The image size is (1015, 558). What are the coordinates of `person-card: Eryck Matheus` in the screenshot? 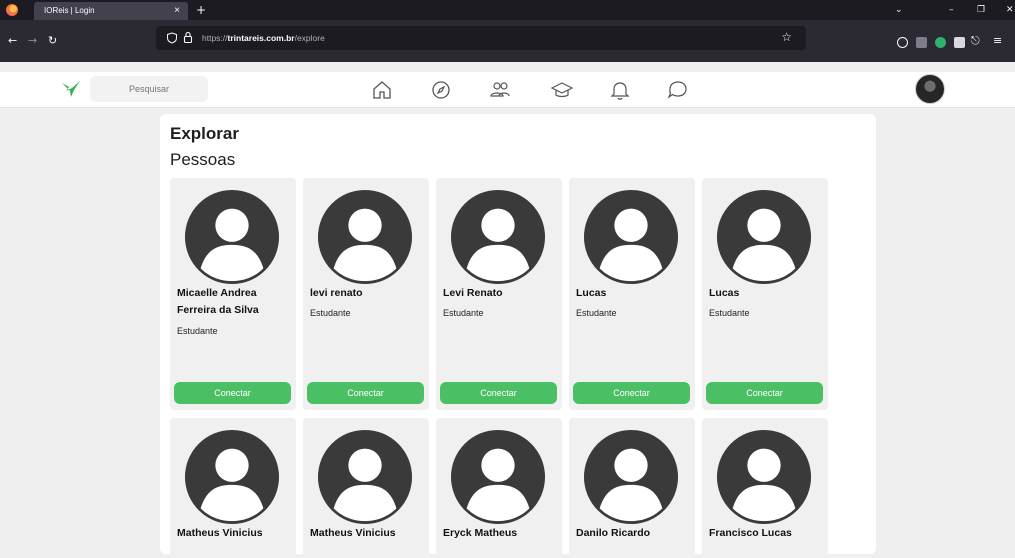 It's located at (499, 488).